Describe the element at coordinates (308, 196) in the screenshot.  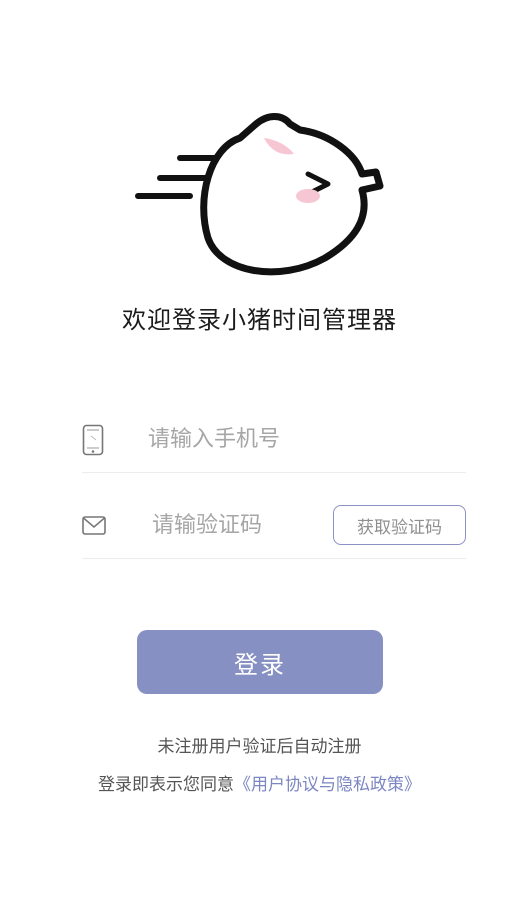
I see `pig-blush-icon` at that location.